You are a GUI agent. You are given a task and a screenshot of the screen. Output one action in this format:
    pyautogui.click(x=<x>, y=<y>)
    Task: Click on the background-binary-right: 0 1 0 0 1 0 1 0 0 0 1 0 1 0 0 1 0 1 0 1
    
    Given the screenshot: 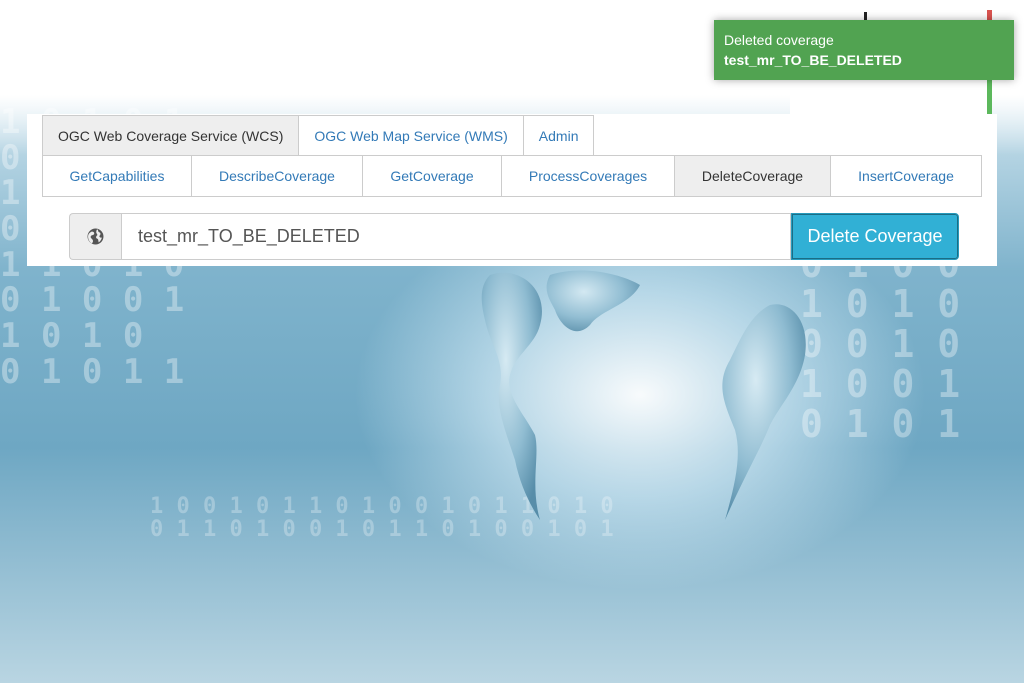 What is the action you would take?
    pyautogui.click(x=880, y=345)
    